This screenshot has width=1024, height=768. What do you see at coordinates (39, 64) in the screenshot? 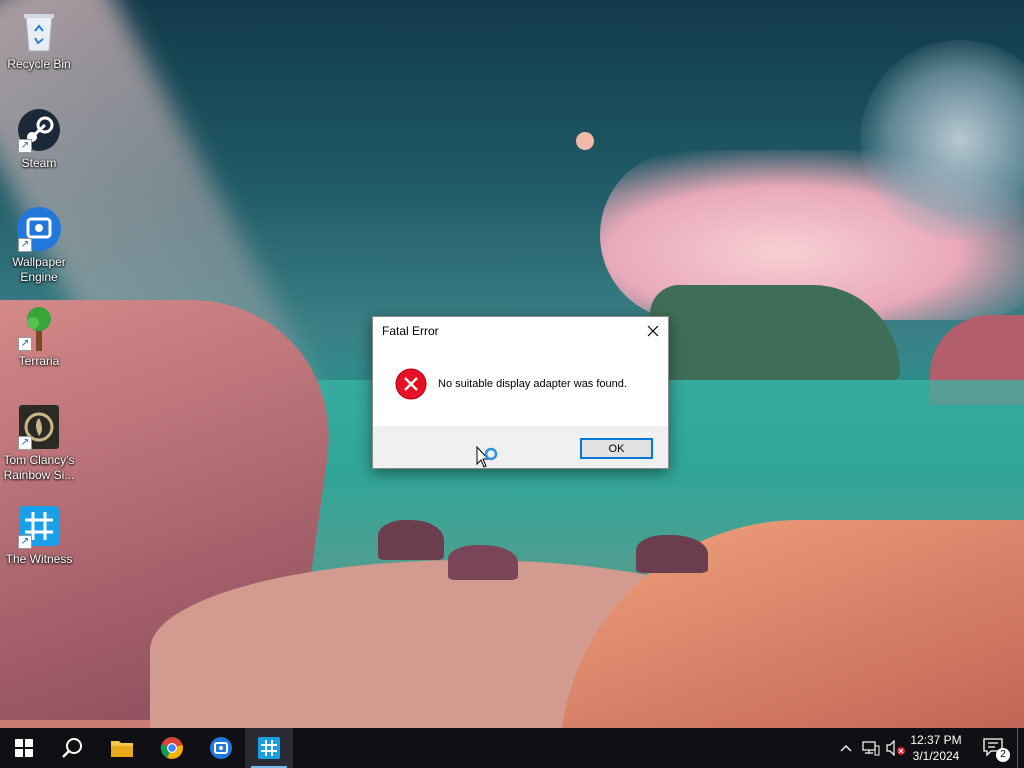
I see `desktop-icon-label: Recycle Bin` at bounding box center [39, 64].